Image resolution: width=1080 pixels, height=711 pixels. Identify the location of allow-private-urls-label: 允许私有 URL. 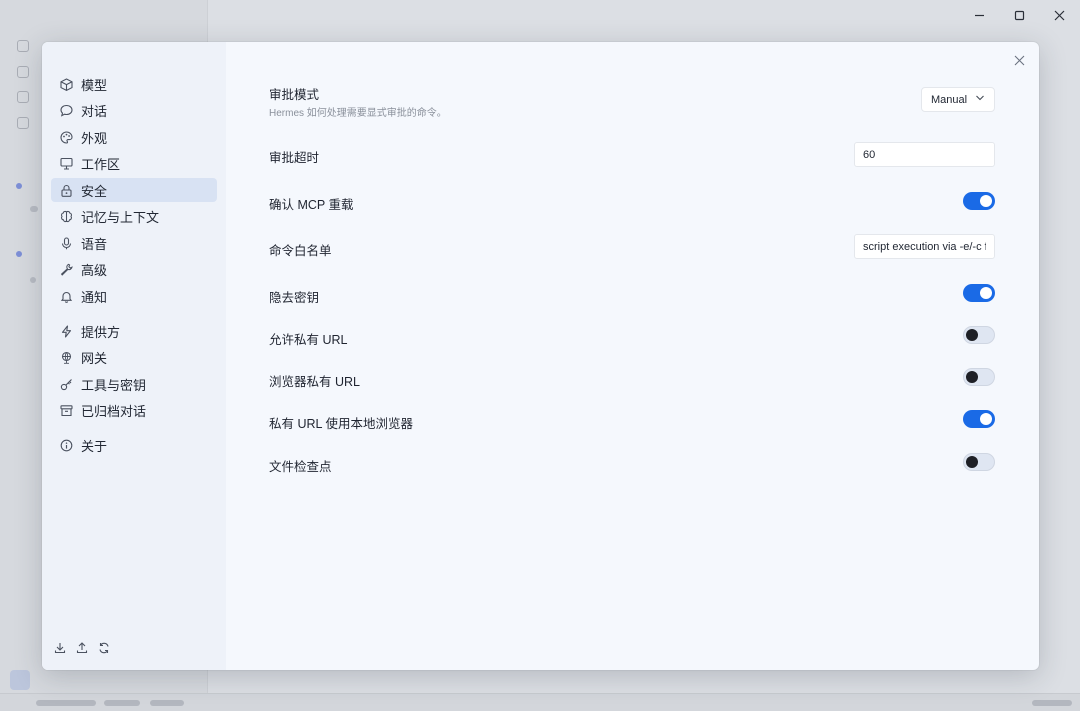
(308, 340).